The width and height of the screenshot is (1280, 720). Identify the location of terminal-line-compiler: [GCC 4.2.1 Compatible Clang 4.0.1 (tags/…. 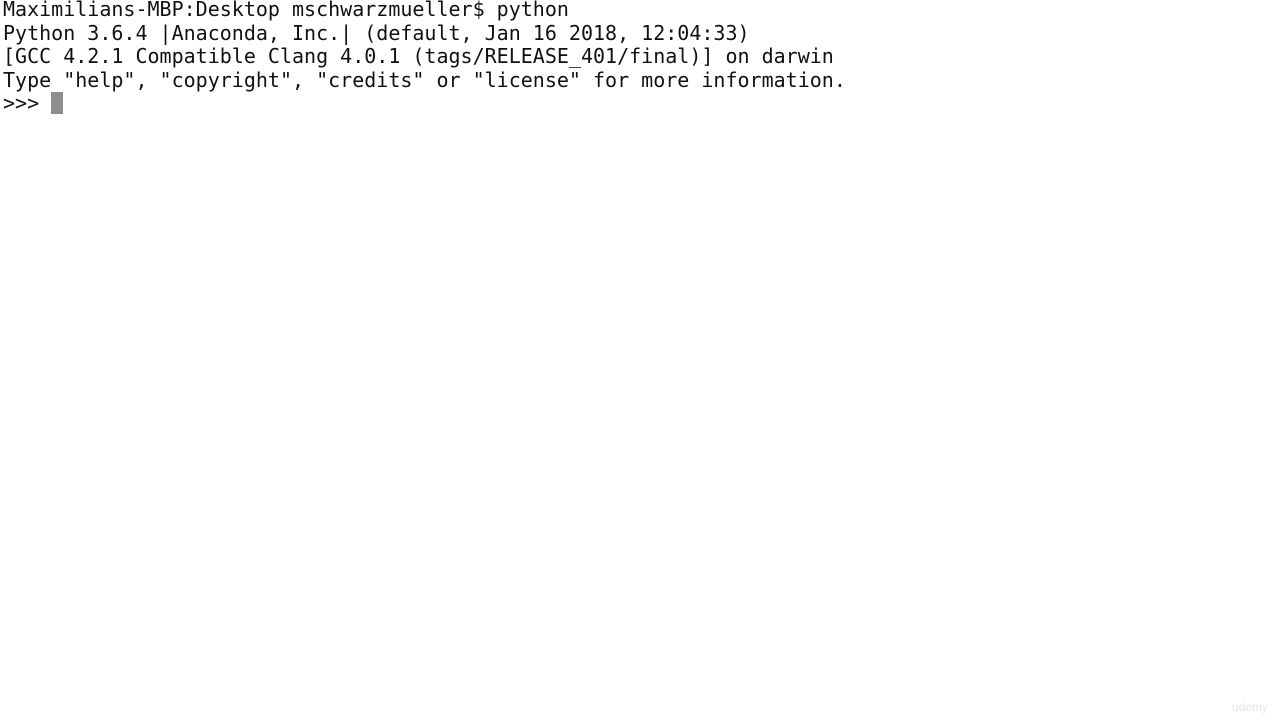
(418, 56).